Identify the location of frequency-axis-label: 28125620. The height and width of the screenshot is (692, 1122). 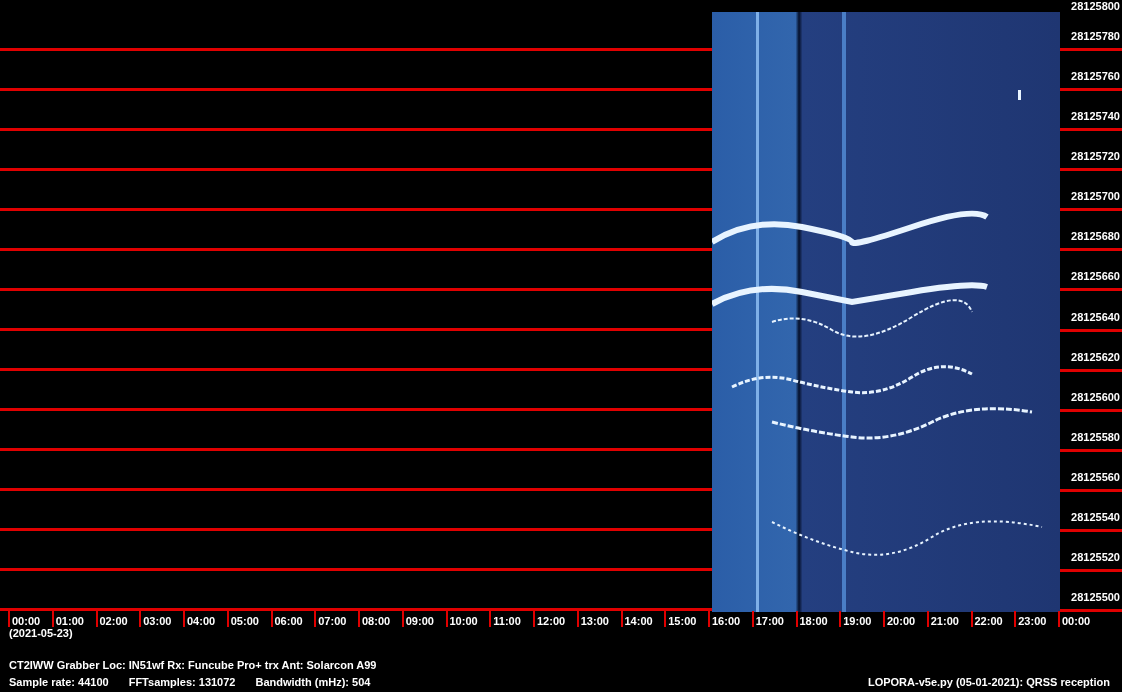
(1095, 356).